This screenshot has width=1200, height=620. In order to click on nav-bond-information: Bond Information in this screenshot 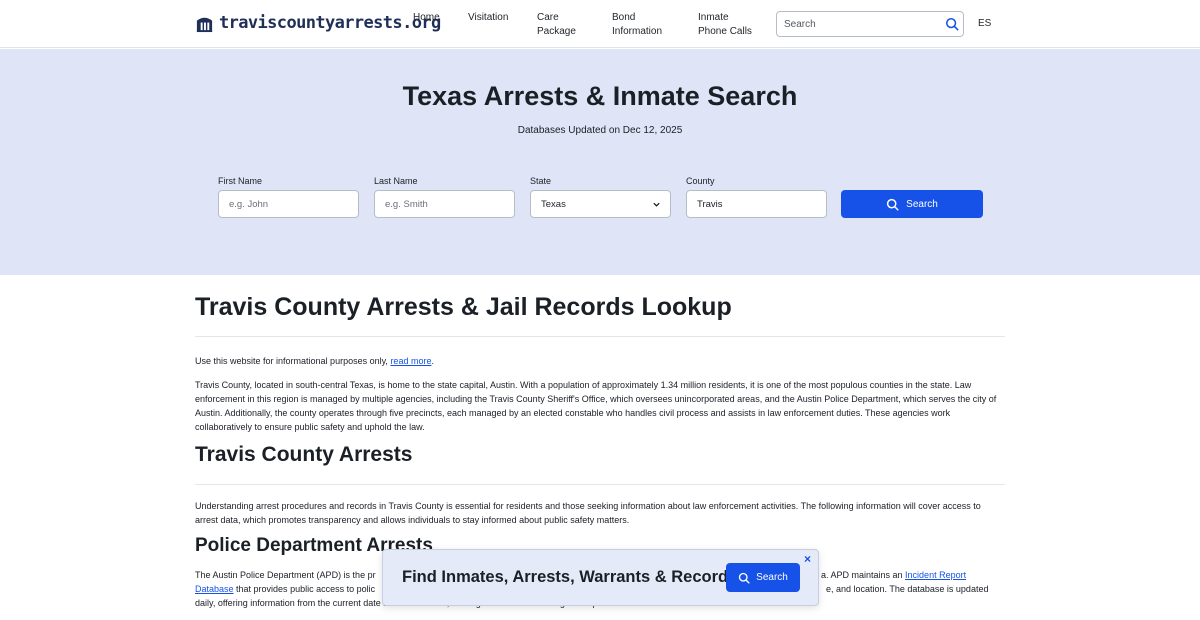, I will do `click(642, 25)`.